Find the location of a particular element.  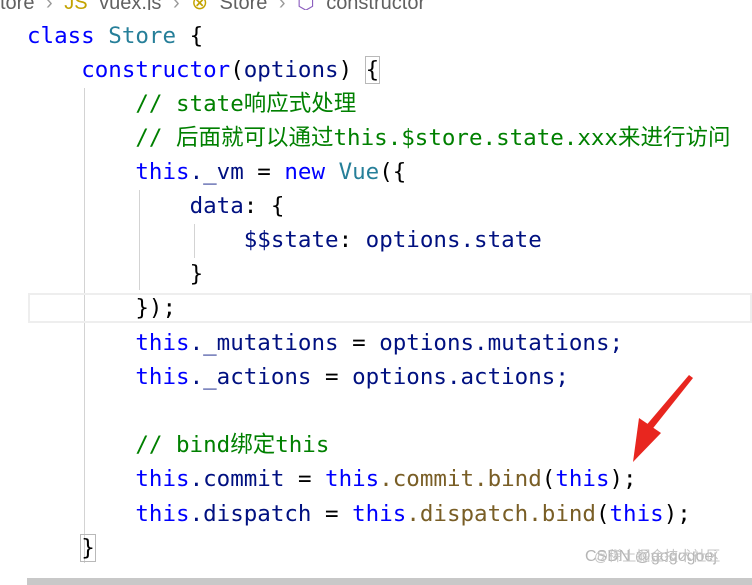

horizontal-scrollbar is located at coordinates (389, 581).